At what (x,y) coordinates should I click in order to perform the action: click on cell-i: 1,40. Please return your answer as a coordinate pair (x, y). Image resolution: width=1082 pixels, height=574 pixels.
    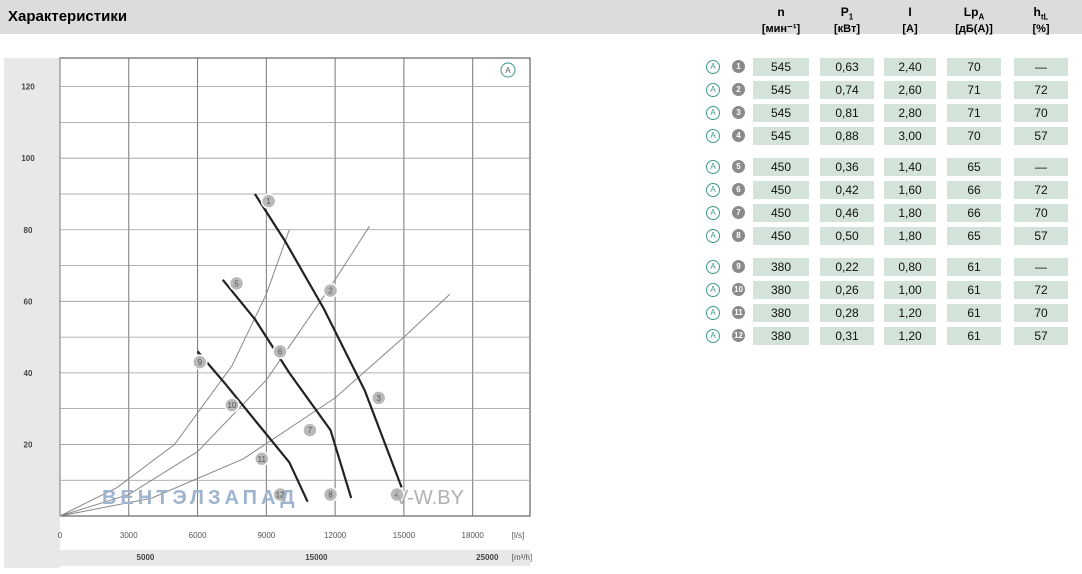
    Looking at the image, I should click on (910, 167).